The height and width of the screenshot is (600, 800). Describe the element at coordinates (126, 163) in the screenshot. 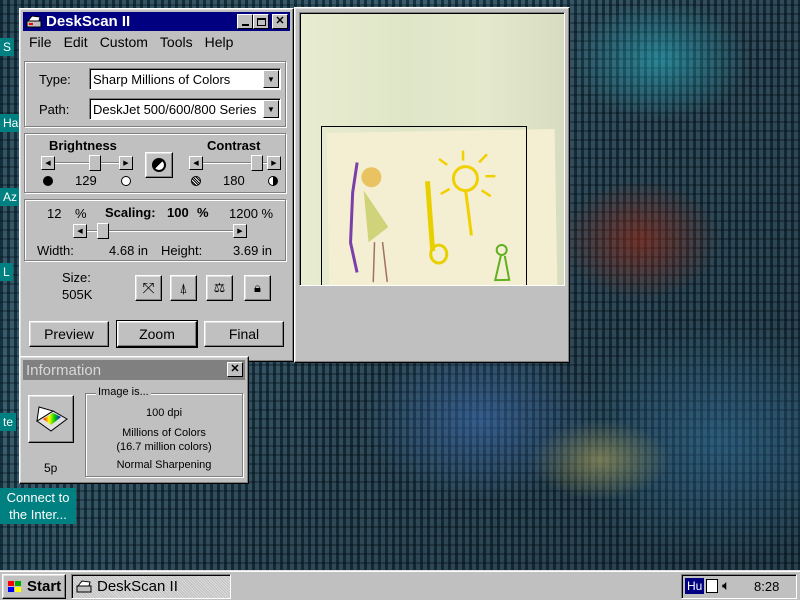

I see `brightness-right-arrow-icon: ▶` at that location.